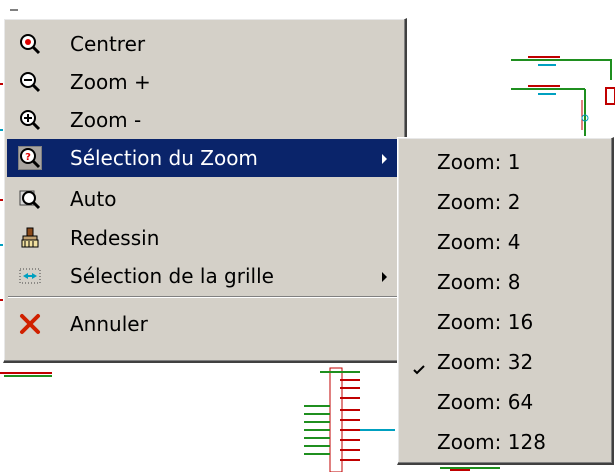  Describe the element at coordinates (30, 238) in the screenshot. I see `redraw-brush-icon` at that location.